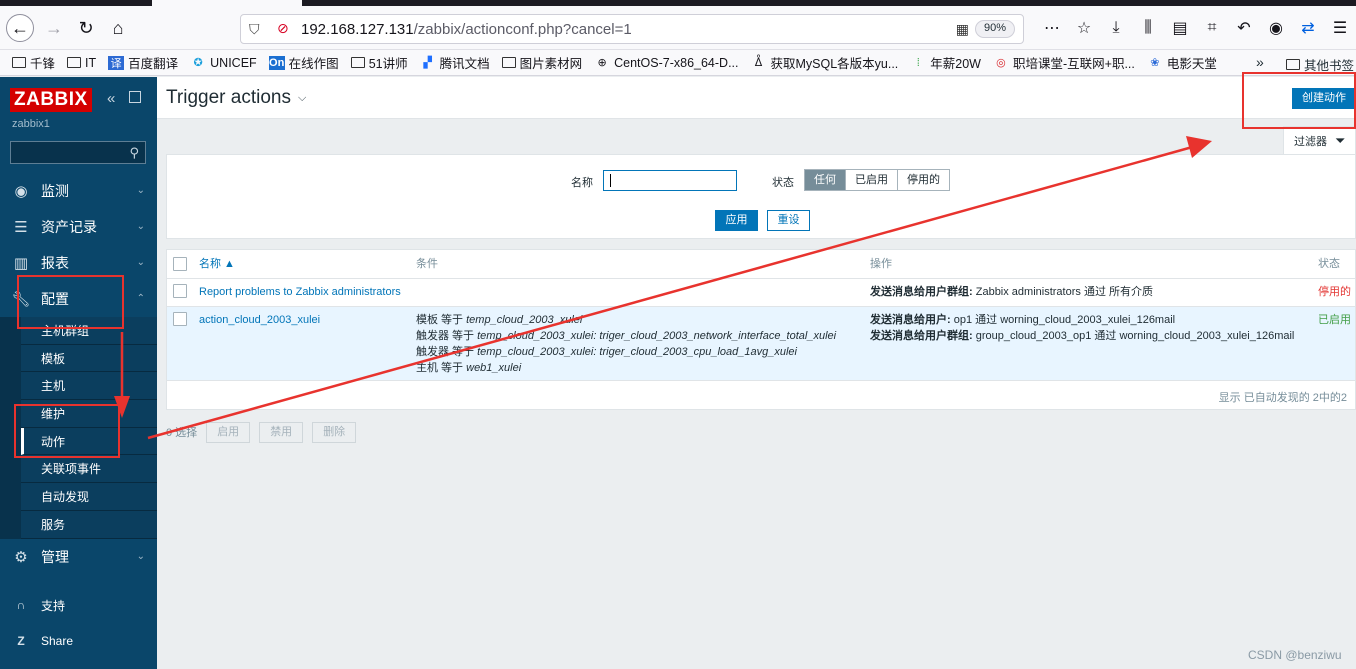  What do you see at coordinates (143, 62) in the screenshot?
I see `bookmark-3: 译百度翻译` at bounding box center [143, 62].